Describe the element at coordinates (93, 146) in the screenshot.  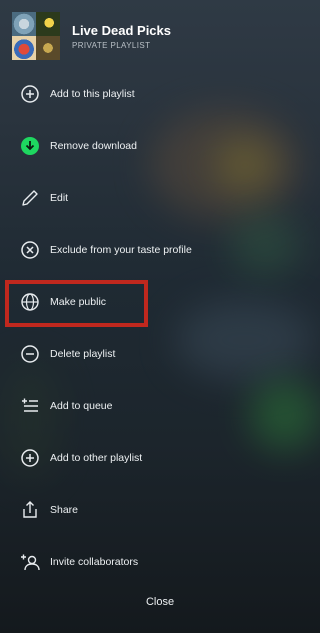
I see `menu-item-label: Remove download` at that location.